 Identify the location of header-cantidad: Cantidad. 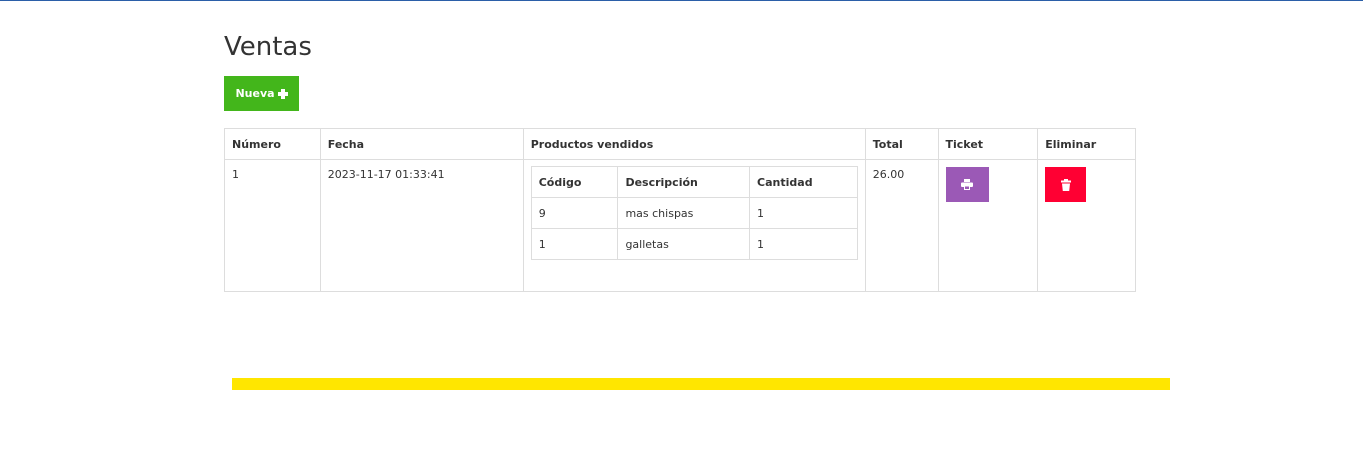
(803, 182).